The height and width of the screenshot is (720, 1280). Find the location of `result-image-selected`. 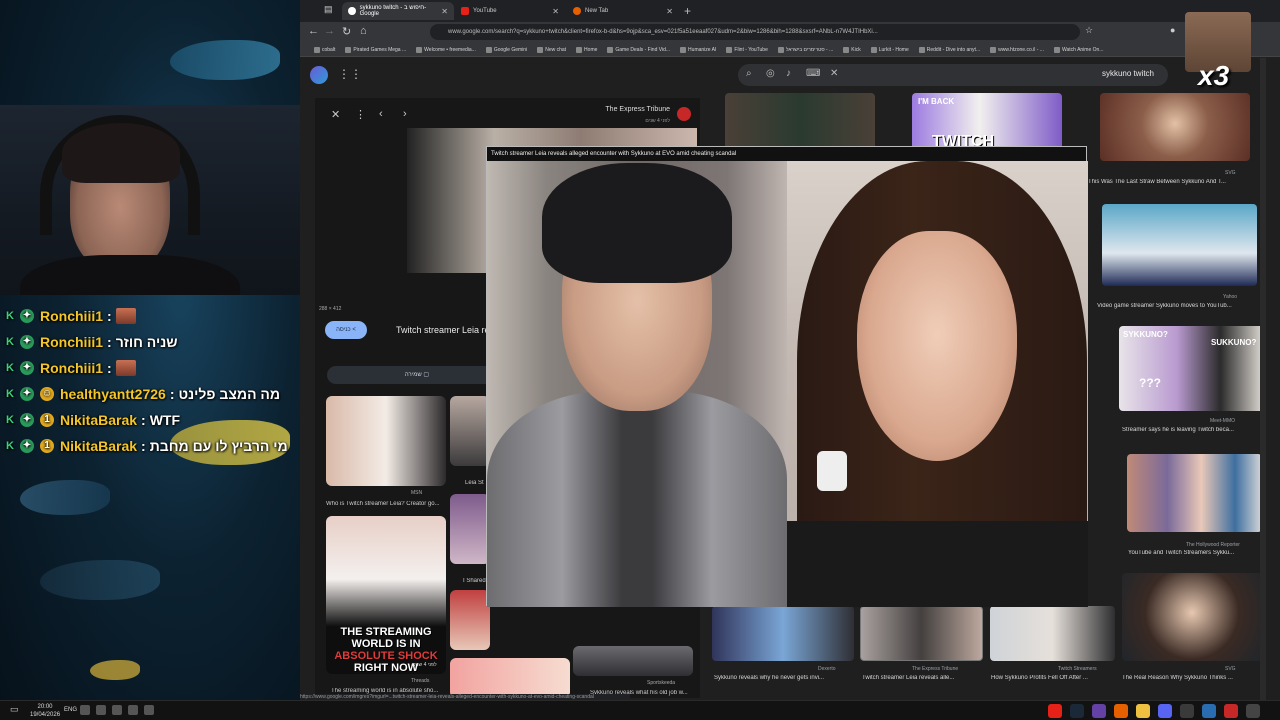

result-image-selected is located at coordinates (921, 633).